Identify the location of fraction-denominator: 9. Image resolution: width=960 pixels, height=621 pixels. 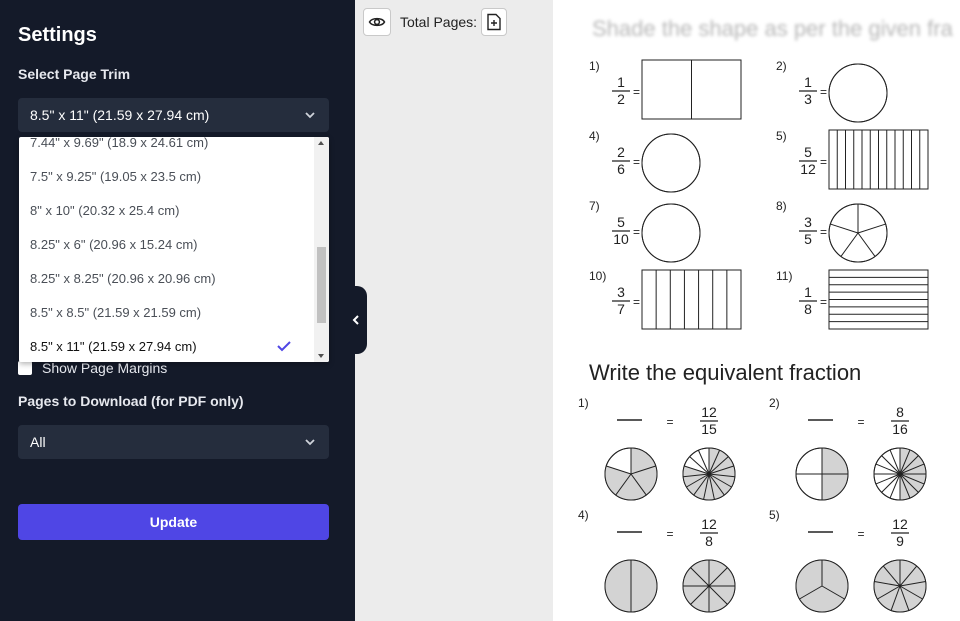
(900, 541).